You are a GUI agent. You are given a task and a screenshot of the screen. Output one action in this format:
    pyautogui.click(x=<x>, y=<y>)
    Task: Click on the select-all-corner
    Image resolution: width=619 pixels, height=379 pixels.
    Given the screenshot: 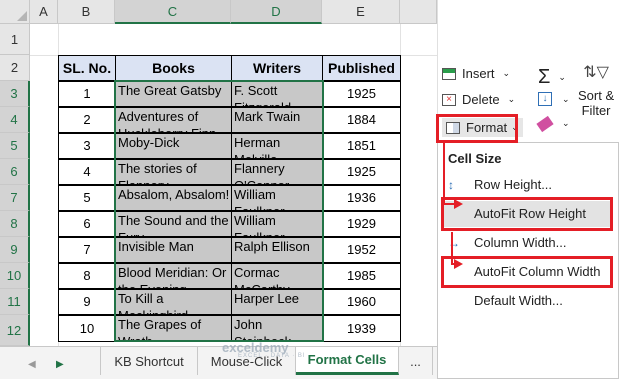 What is the action you would take?
    pyautogui.click(x=15, y=12)
    